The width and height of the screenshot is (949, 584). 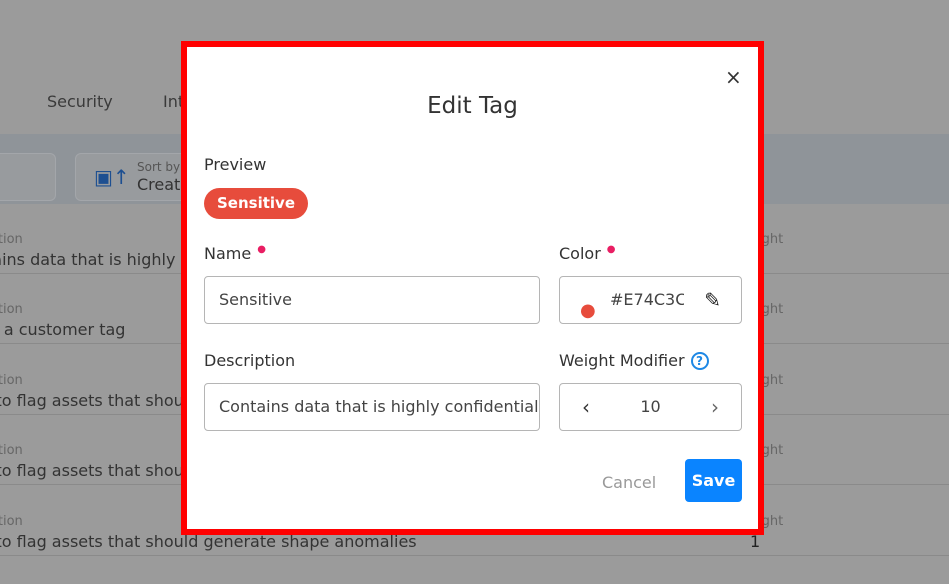 What do you see at coordinates (472, 106) in the screenshot?
I see `dialog-title: Edit Tag` at bounding box center [472, 106].